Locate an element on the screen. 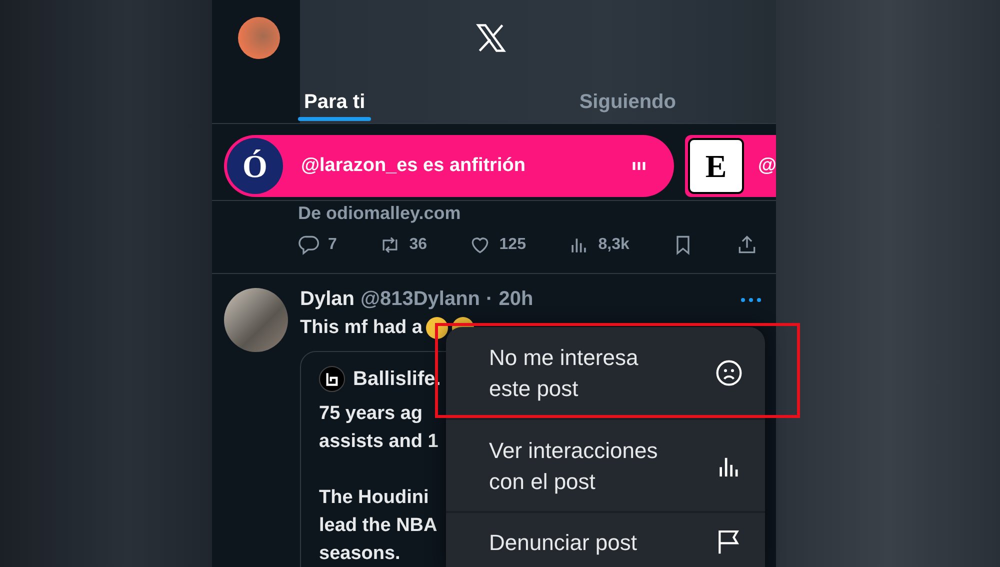 This screenshot has height=567, width=1000. repost-button: 36 is located at coordinates (403, 245).